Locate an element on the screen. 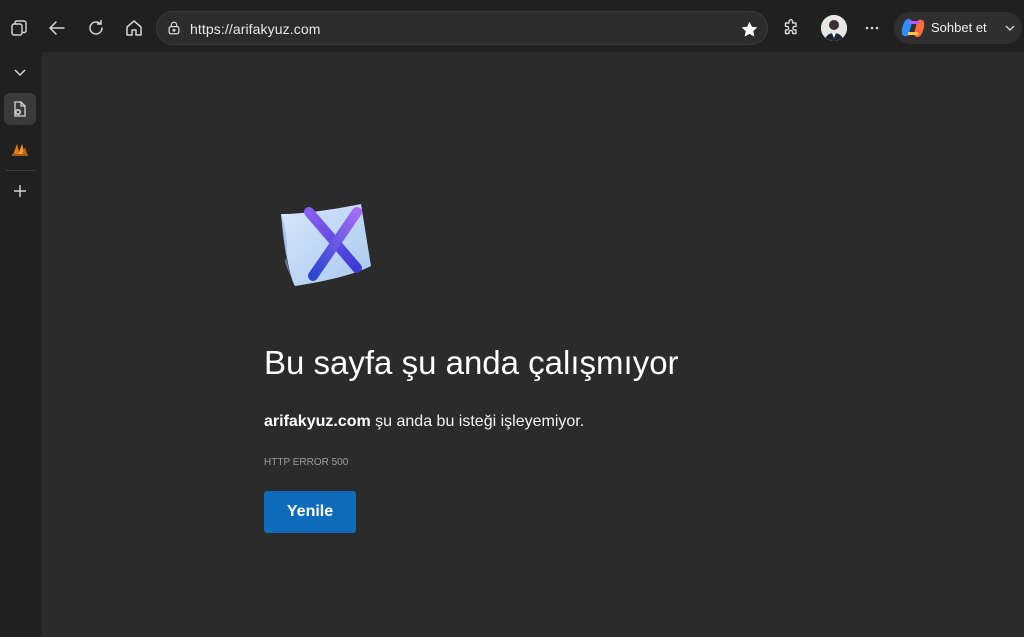 The width and height of the screenshot is (1024, 637). copilot-label: Sohbet et is located at coordinates (959, 27).